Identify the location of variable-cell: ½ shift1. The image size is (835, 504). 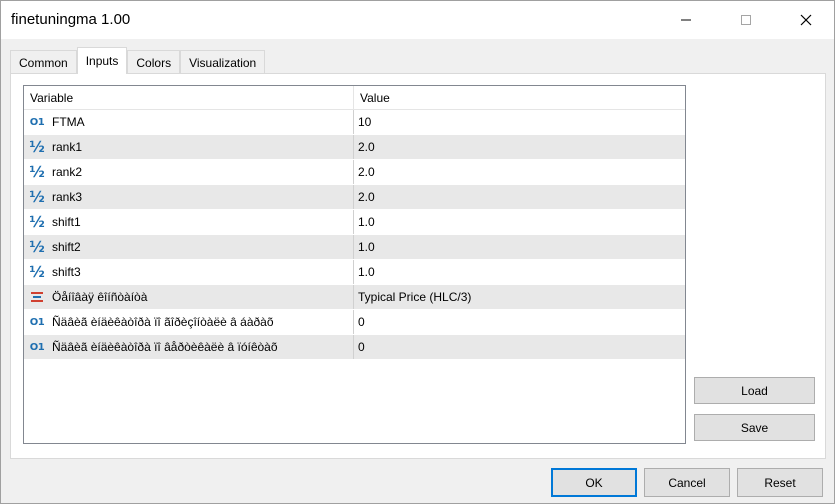
(189, 222).